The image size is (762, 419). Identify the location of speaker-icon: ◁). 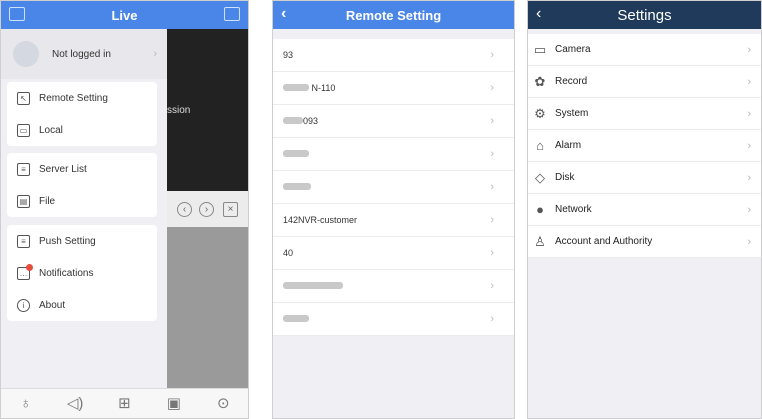
(75, 404).